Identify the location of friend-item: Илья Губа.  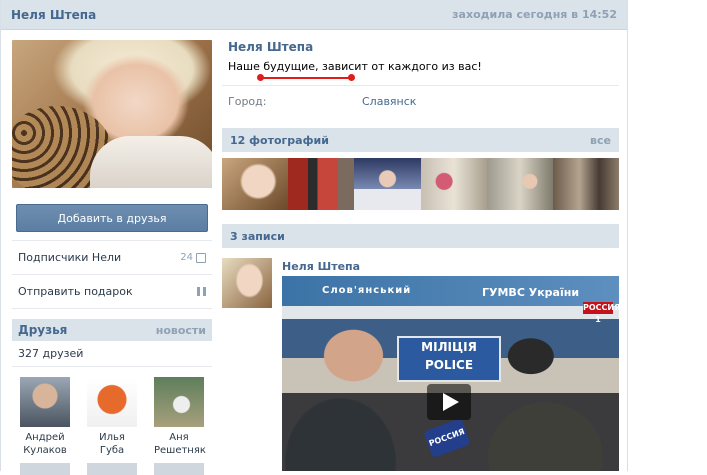
(112, 417).